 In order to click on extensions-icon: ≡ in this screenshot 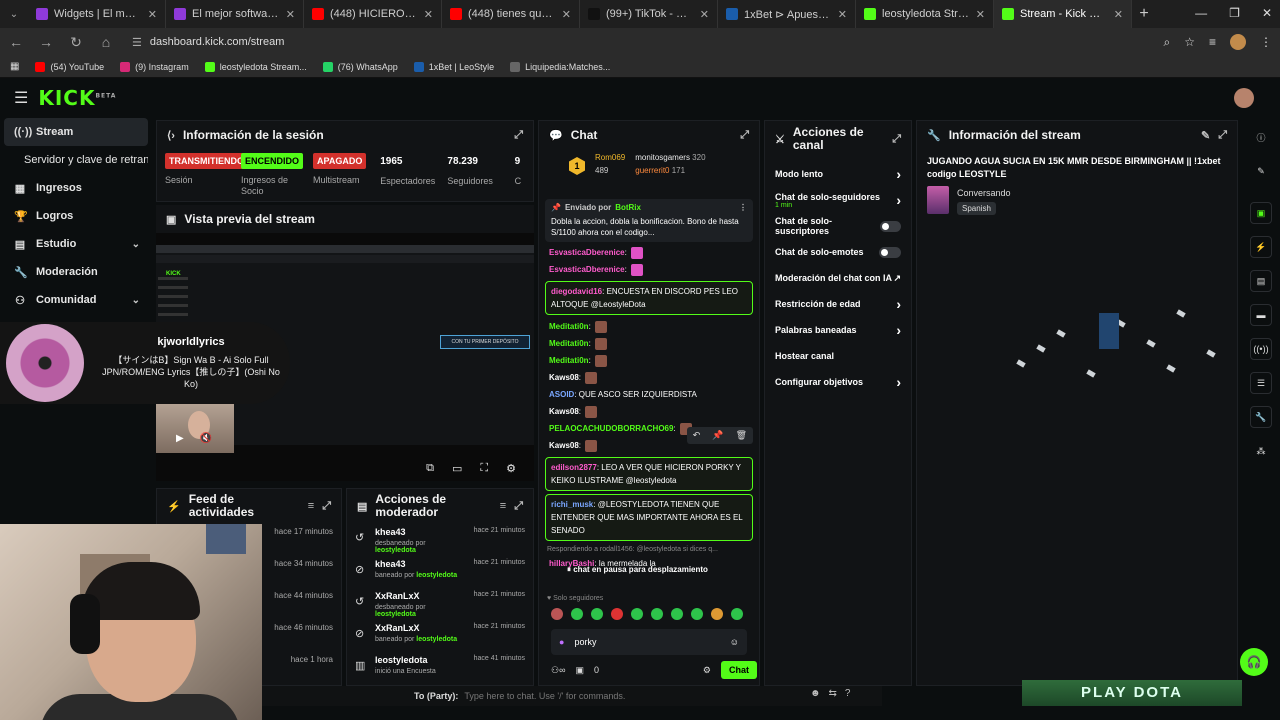, I will do `click(1212, 42)`.